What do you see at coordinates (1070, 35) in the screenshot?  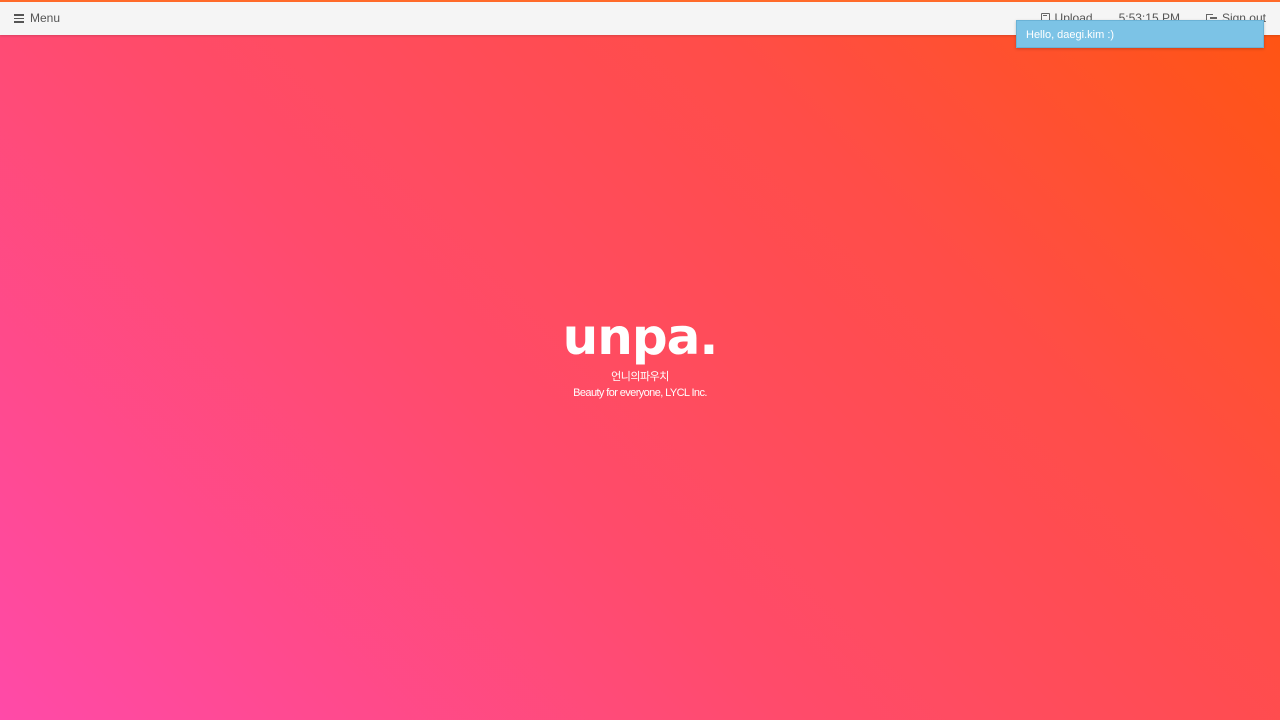 I see `toast-message: Hello, daegi.kim :)` at bounding box center [1070, 35].